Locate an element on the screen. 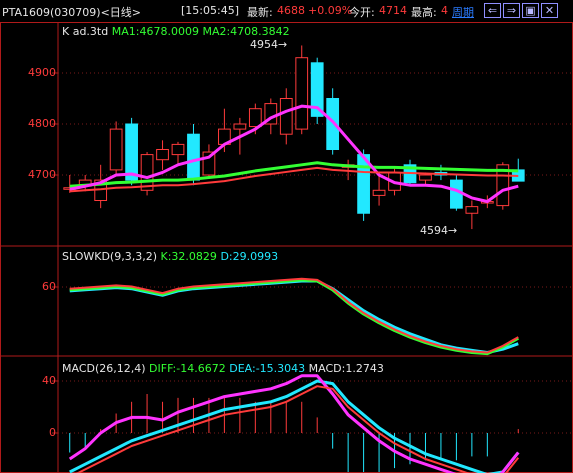 This screenshot has height=473, width=573. macd-diff-label: DIFF:-14.6672 is located at coordinates (187, 368).